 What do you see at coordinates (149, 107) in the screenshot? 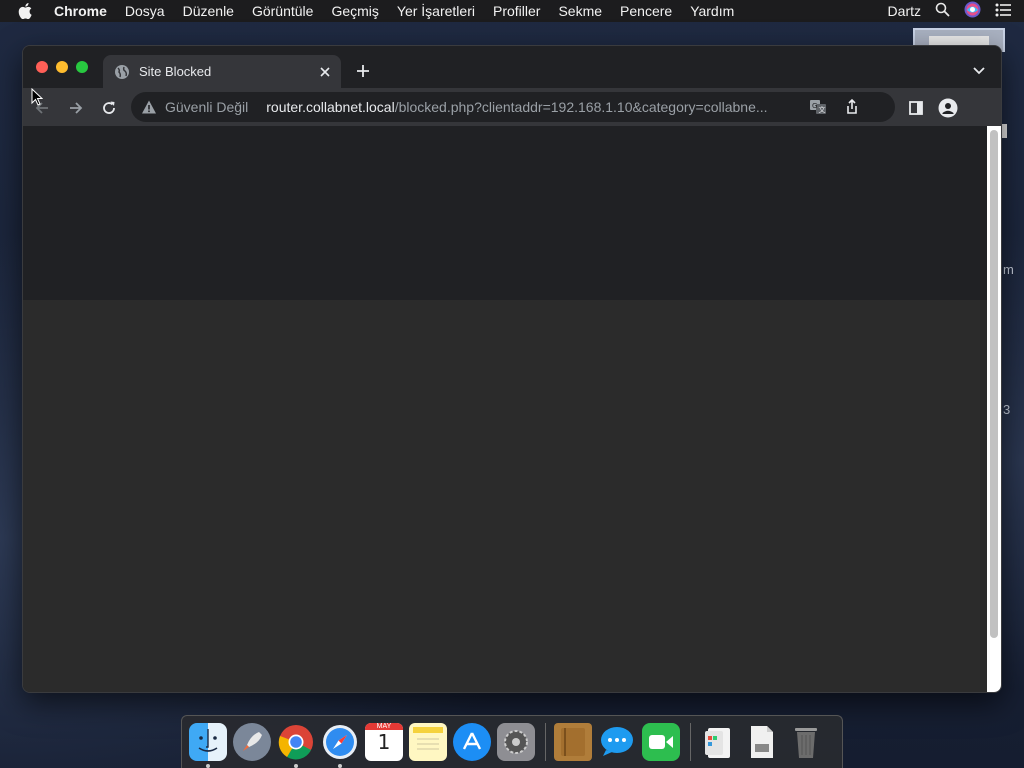
I see `warning-icon` at bounding box center [149, 107].